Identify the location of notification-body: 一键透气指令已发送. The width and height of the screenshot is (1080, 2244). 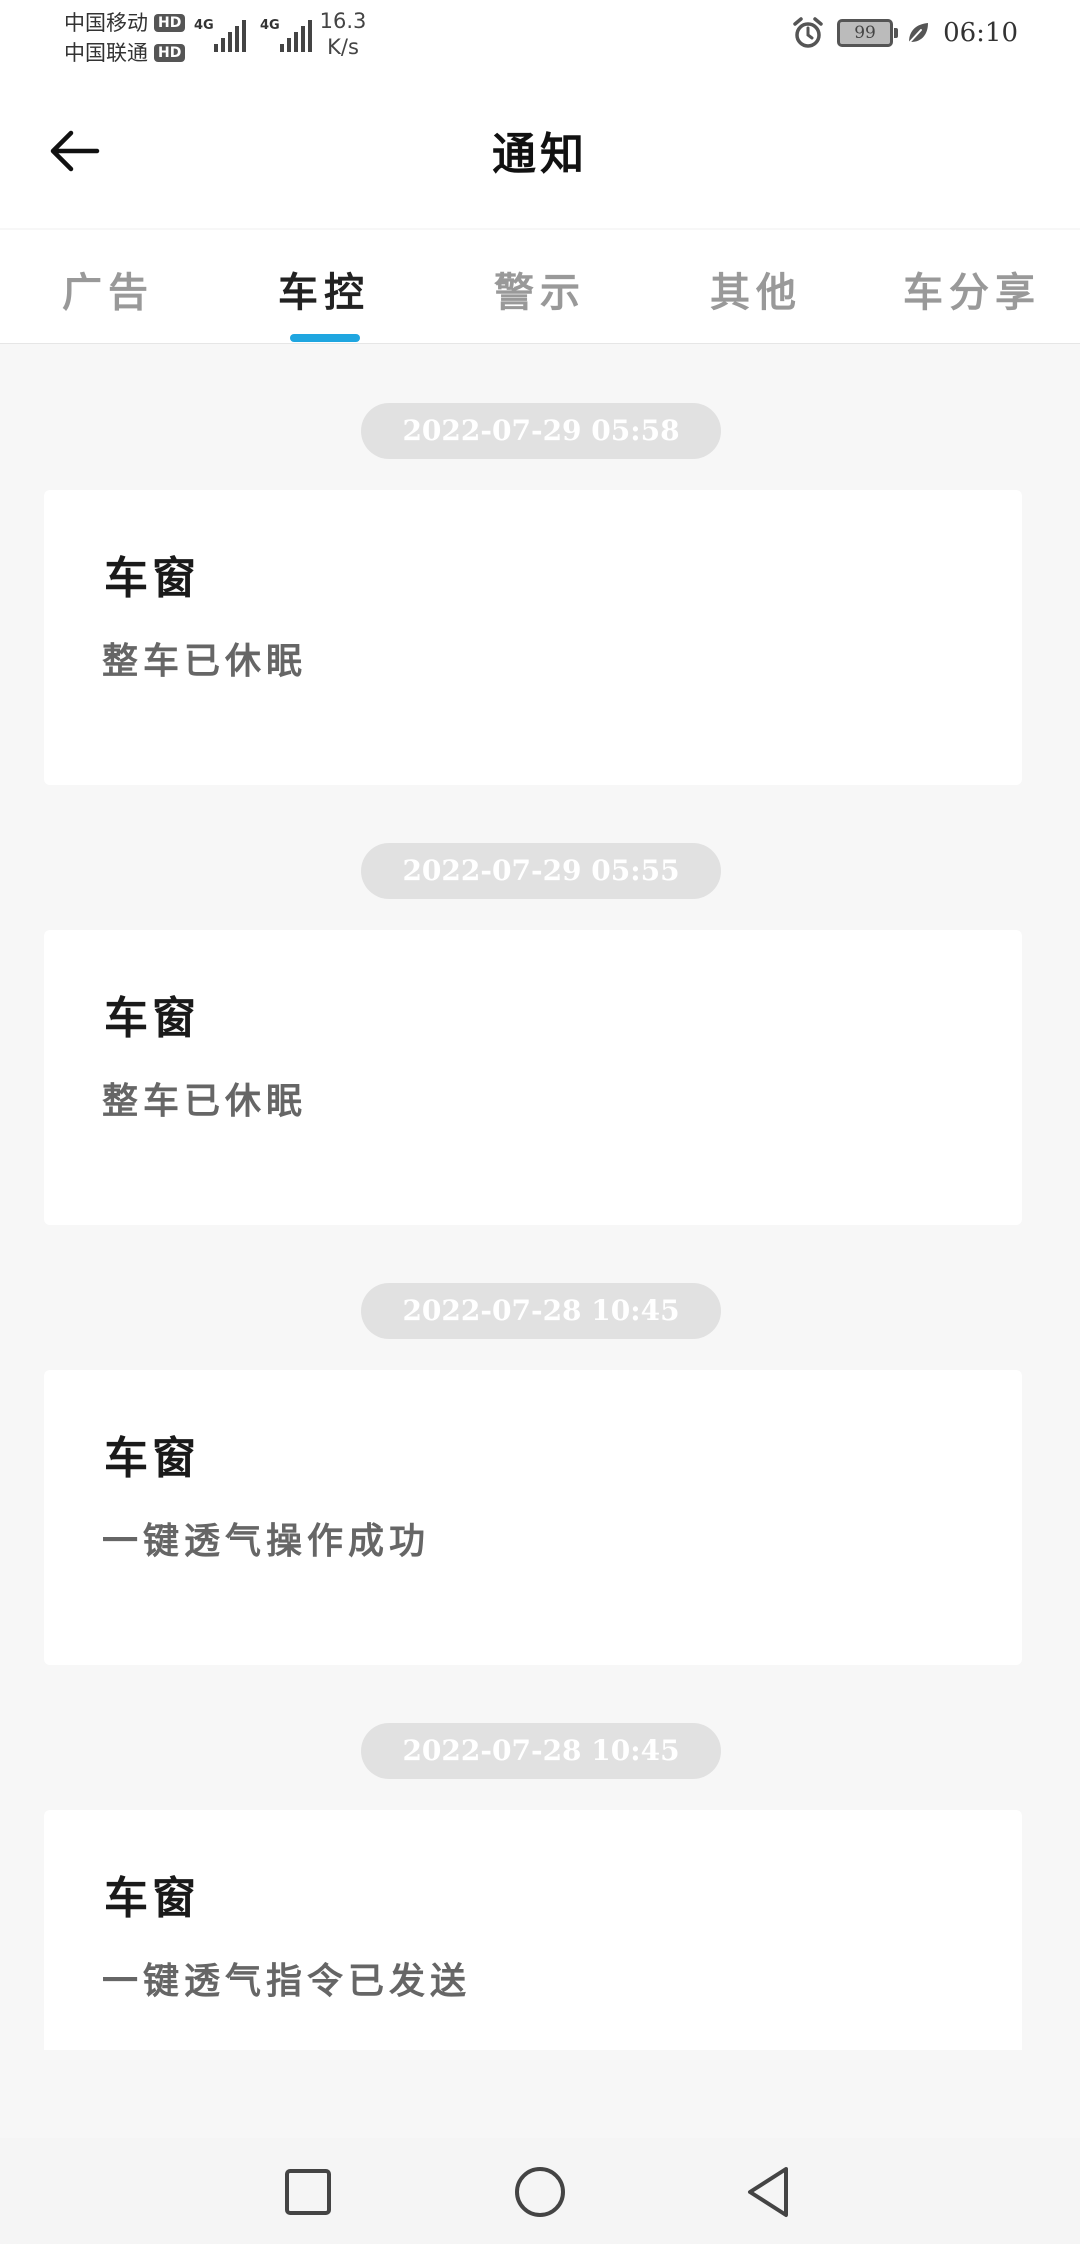
(287, 1981).